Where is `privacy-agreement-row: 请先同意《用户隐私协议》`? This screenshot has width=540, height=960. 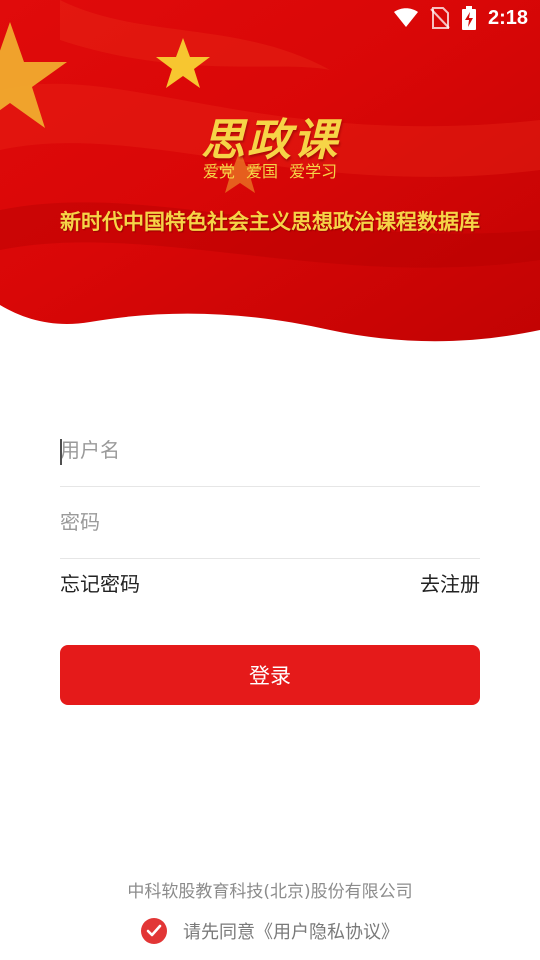 privacy-agreement-row: 请先同意《用户隐私协议》 is located at coordinates (270, 931).